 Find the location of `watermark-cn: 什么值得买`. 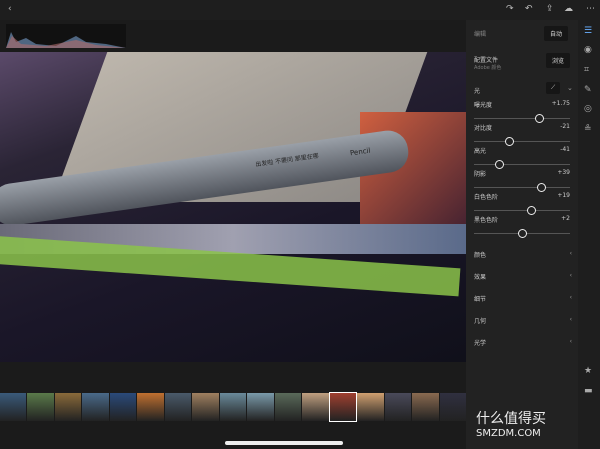

watermark-cn: 什么值得买 is located at coordinates (511, 419).